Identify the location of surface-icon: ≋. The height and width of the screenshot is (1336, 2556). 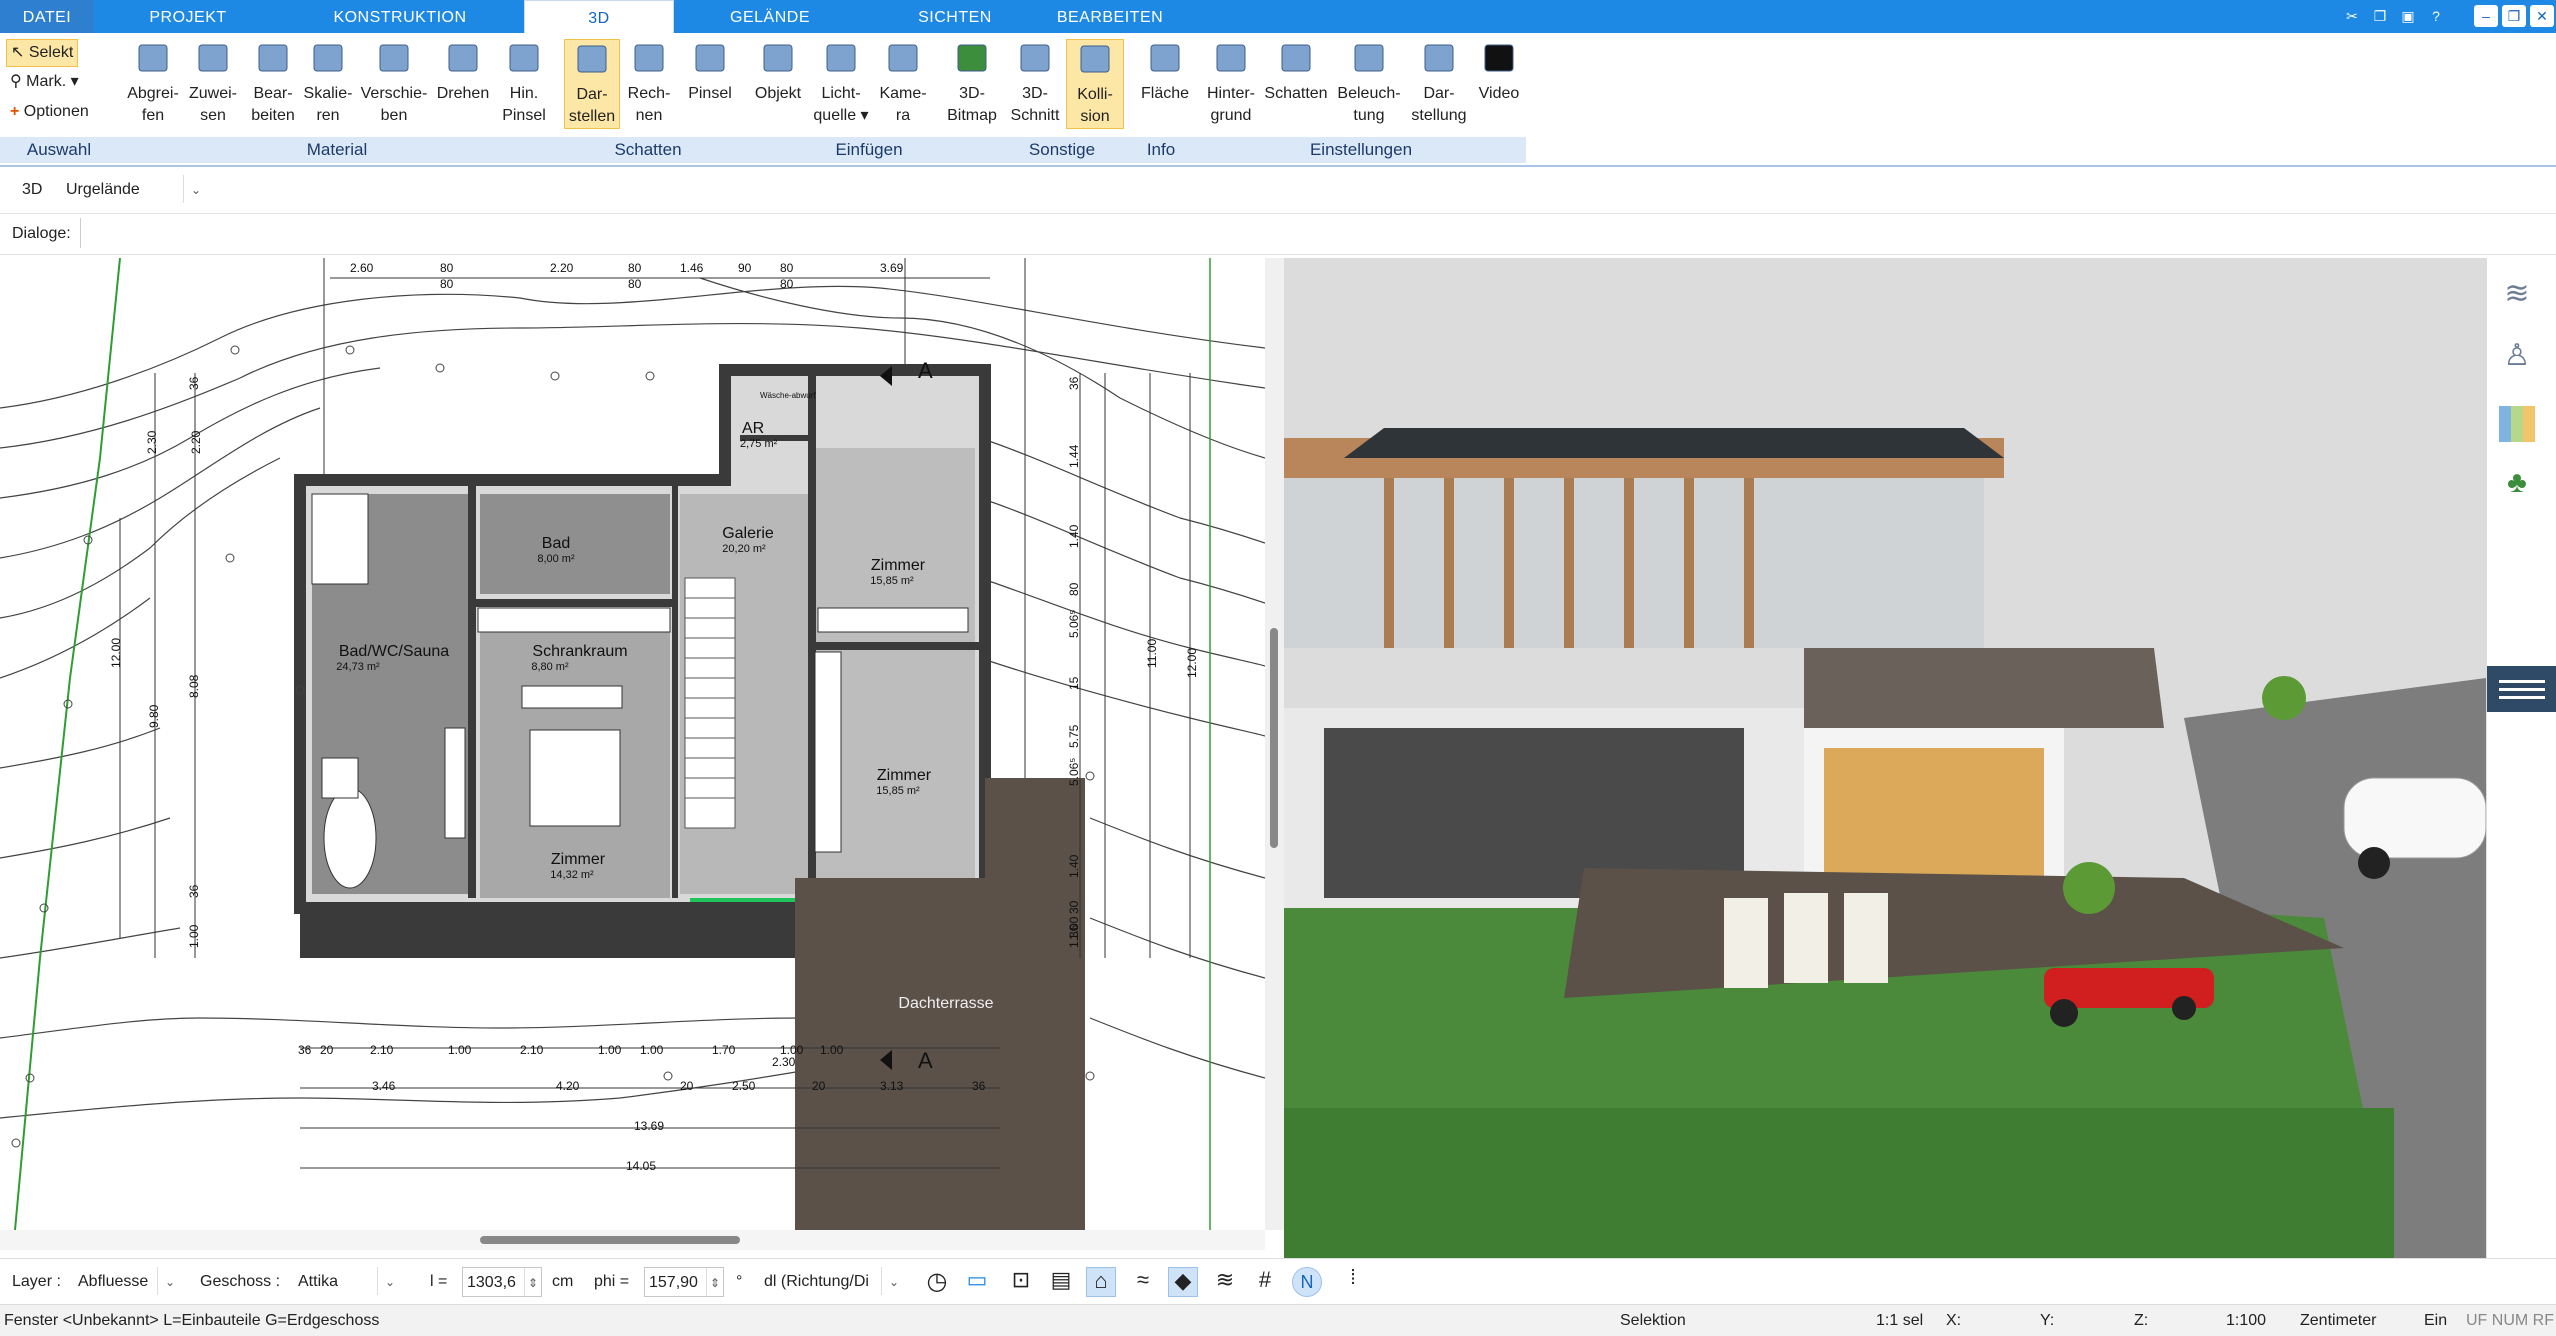
(1225, 1282).